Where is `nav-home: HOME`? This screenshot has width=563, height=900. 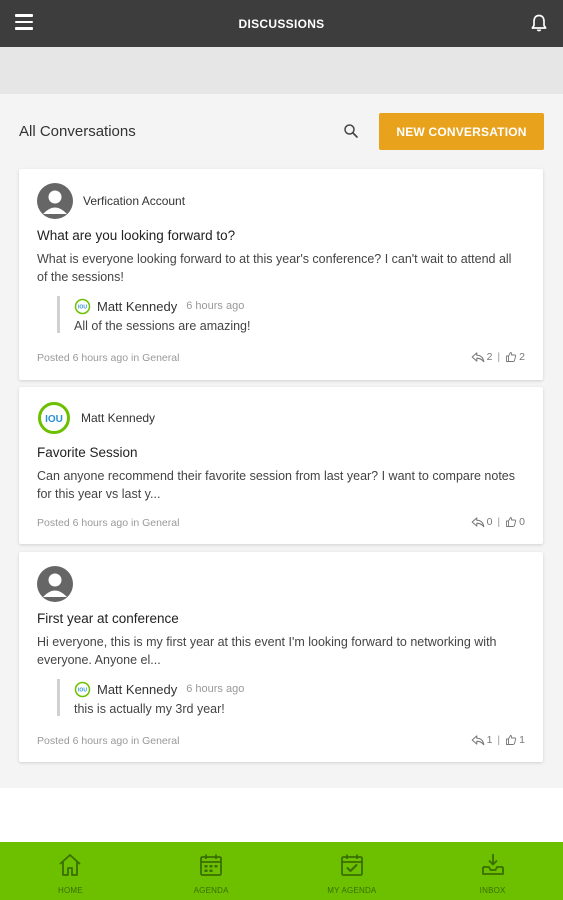 nav-home: HOME is located at coordinates (70, 871).